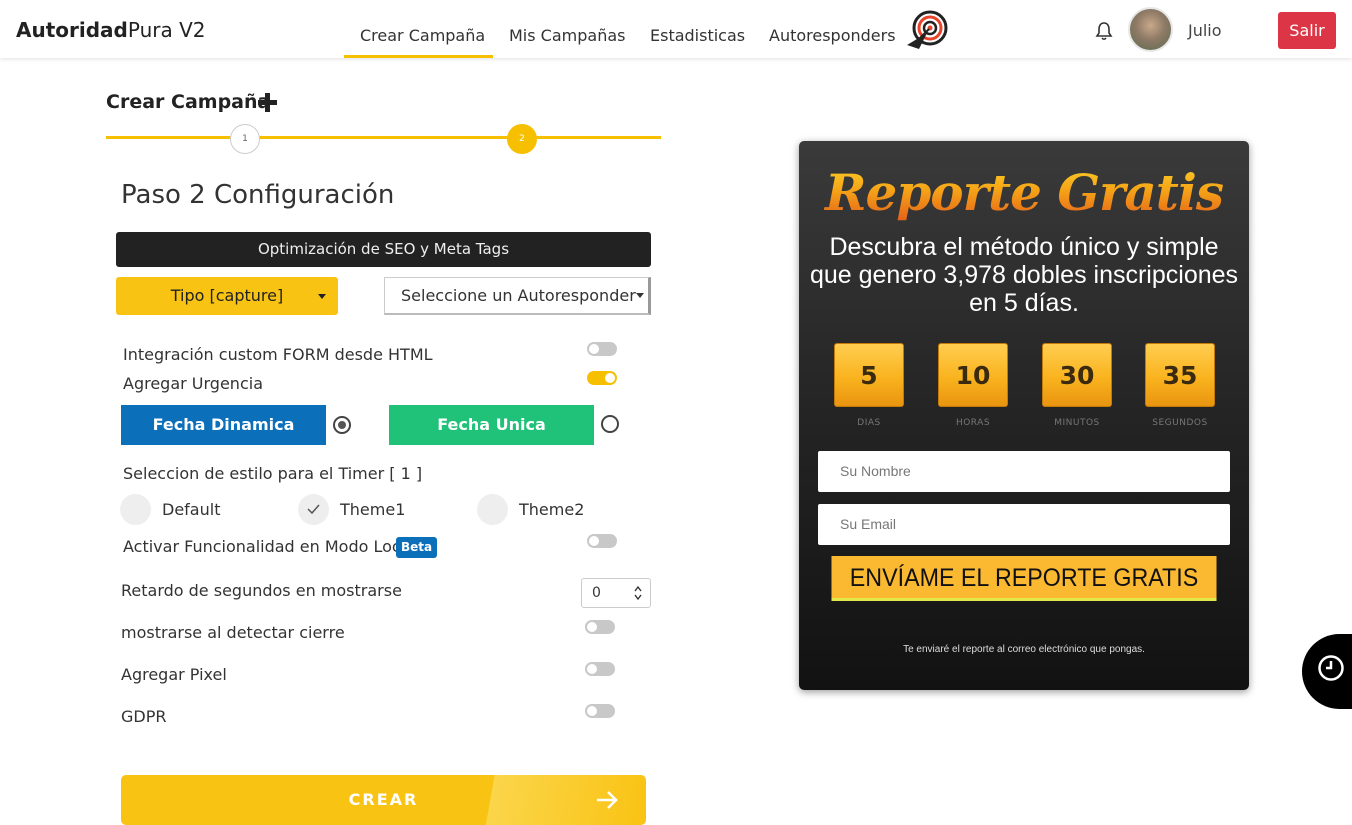  Describe the element at coordinates (869, 423) in the screenshot. I see `countdown-days-label: DIAS` at that location.